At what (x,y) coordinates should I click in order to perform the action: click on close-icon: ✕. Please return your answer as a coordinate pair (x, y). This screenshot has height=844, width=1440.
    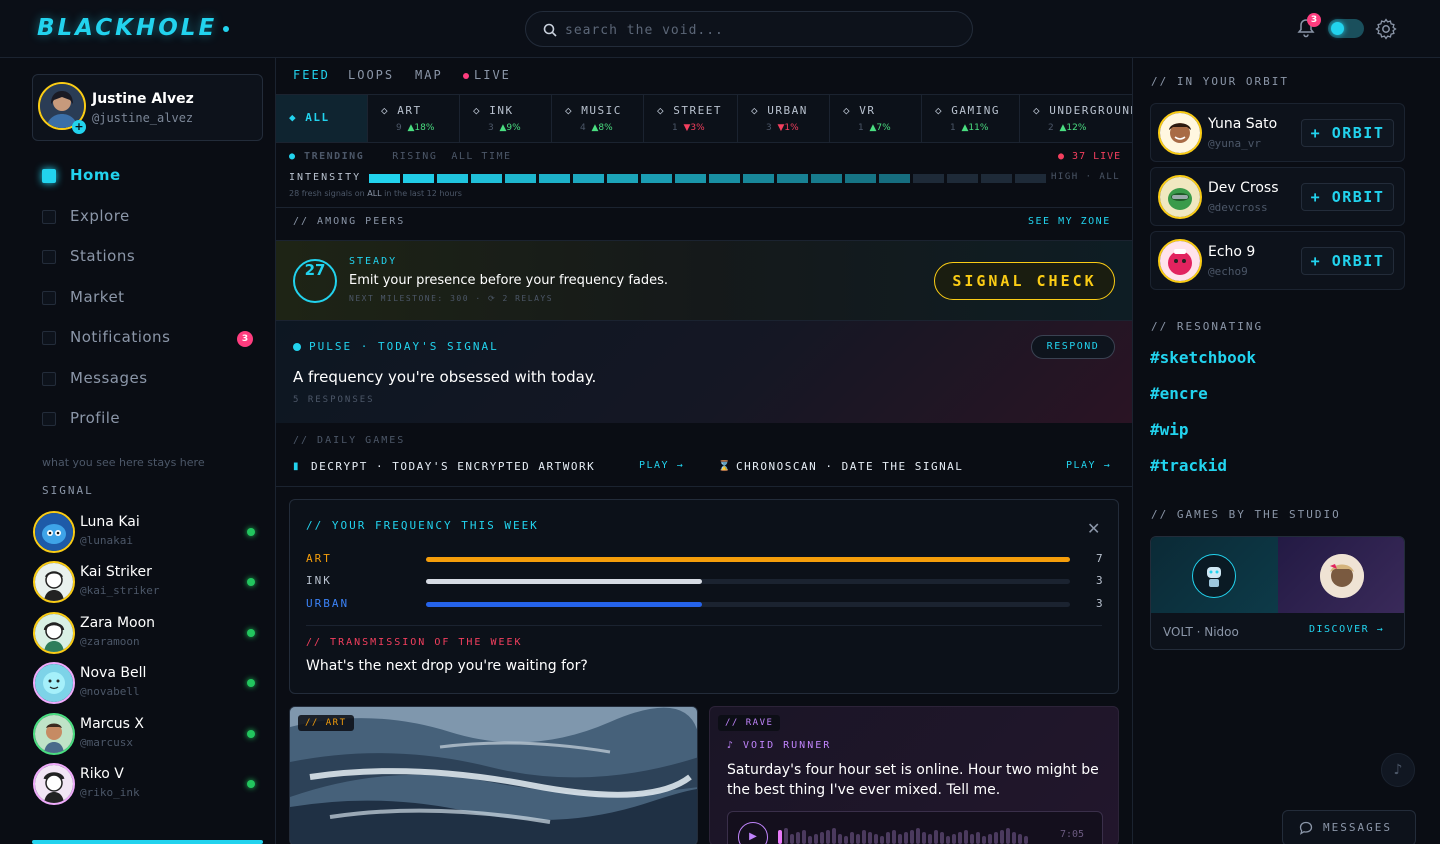
    Looking at the image, I should click on (1093, 528).